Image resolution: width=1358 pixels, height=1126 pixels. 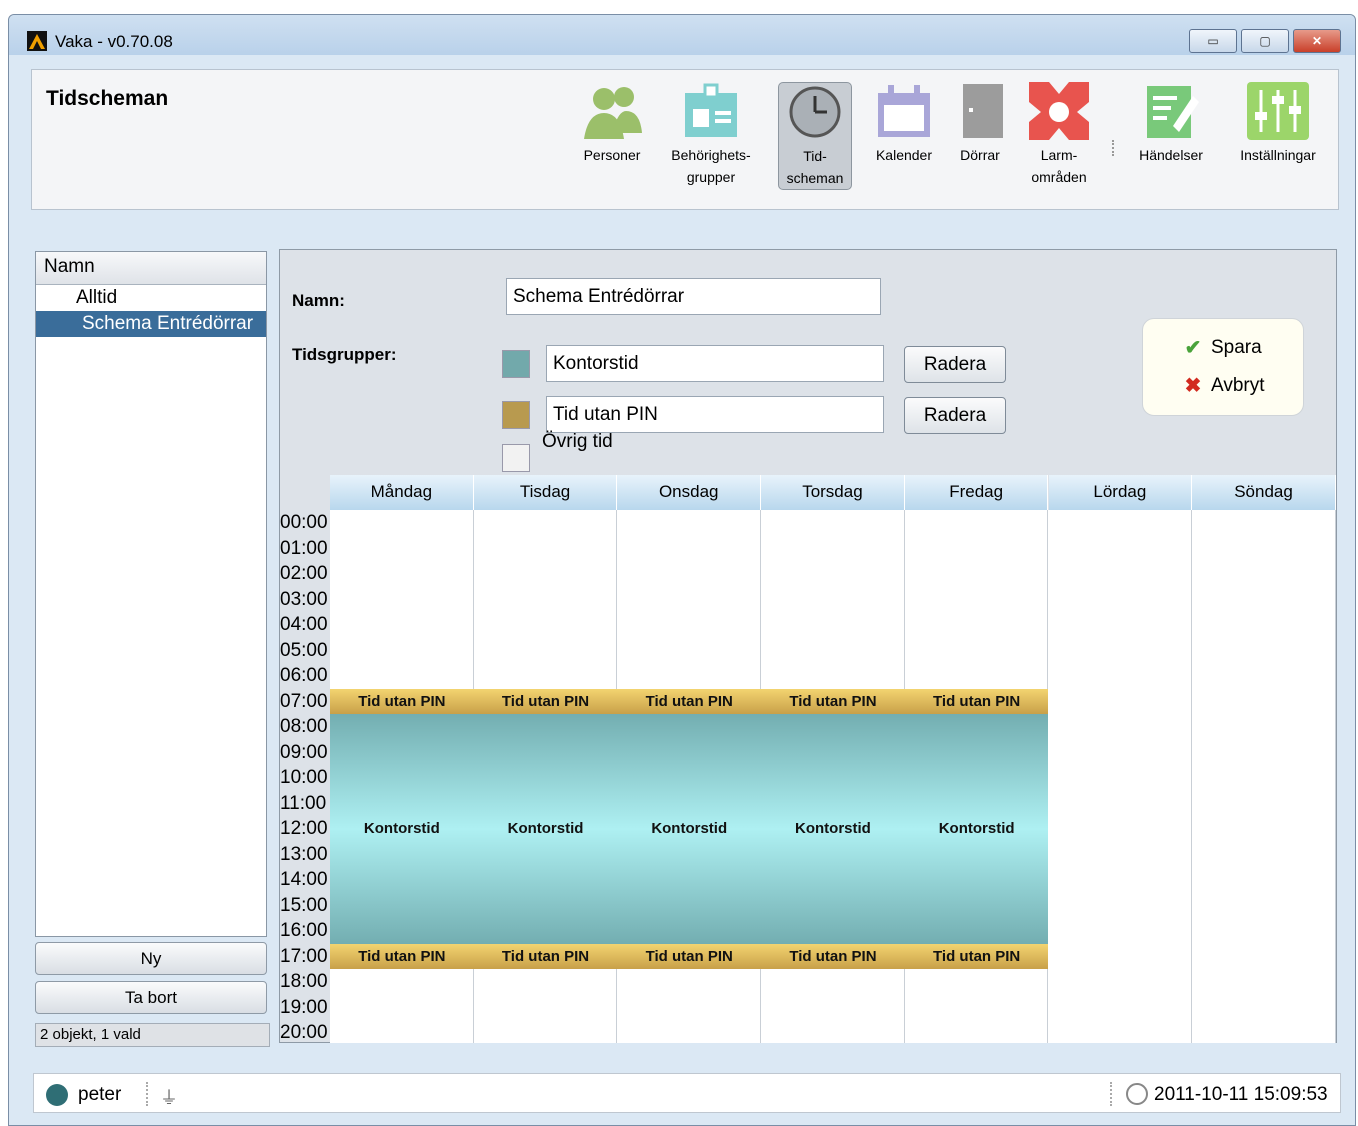 I want to click on connection-icon: ⏚, so click(x=169, y=1098).